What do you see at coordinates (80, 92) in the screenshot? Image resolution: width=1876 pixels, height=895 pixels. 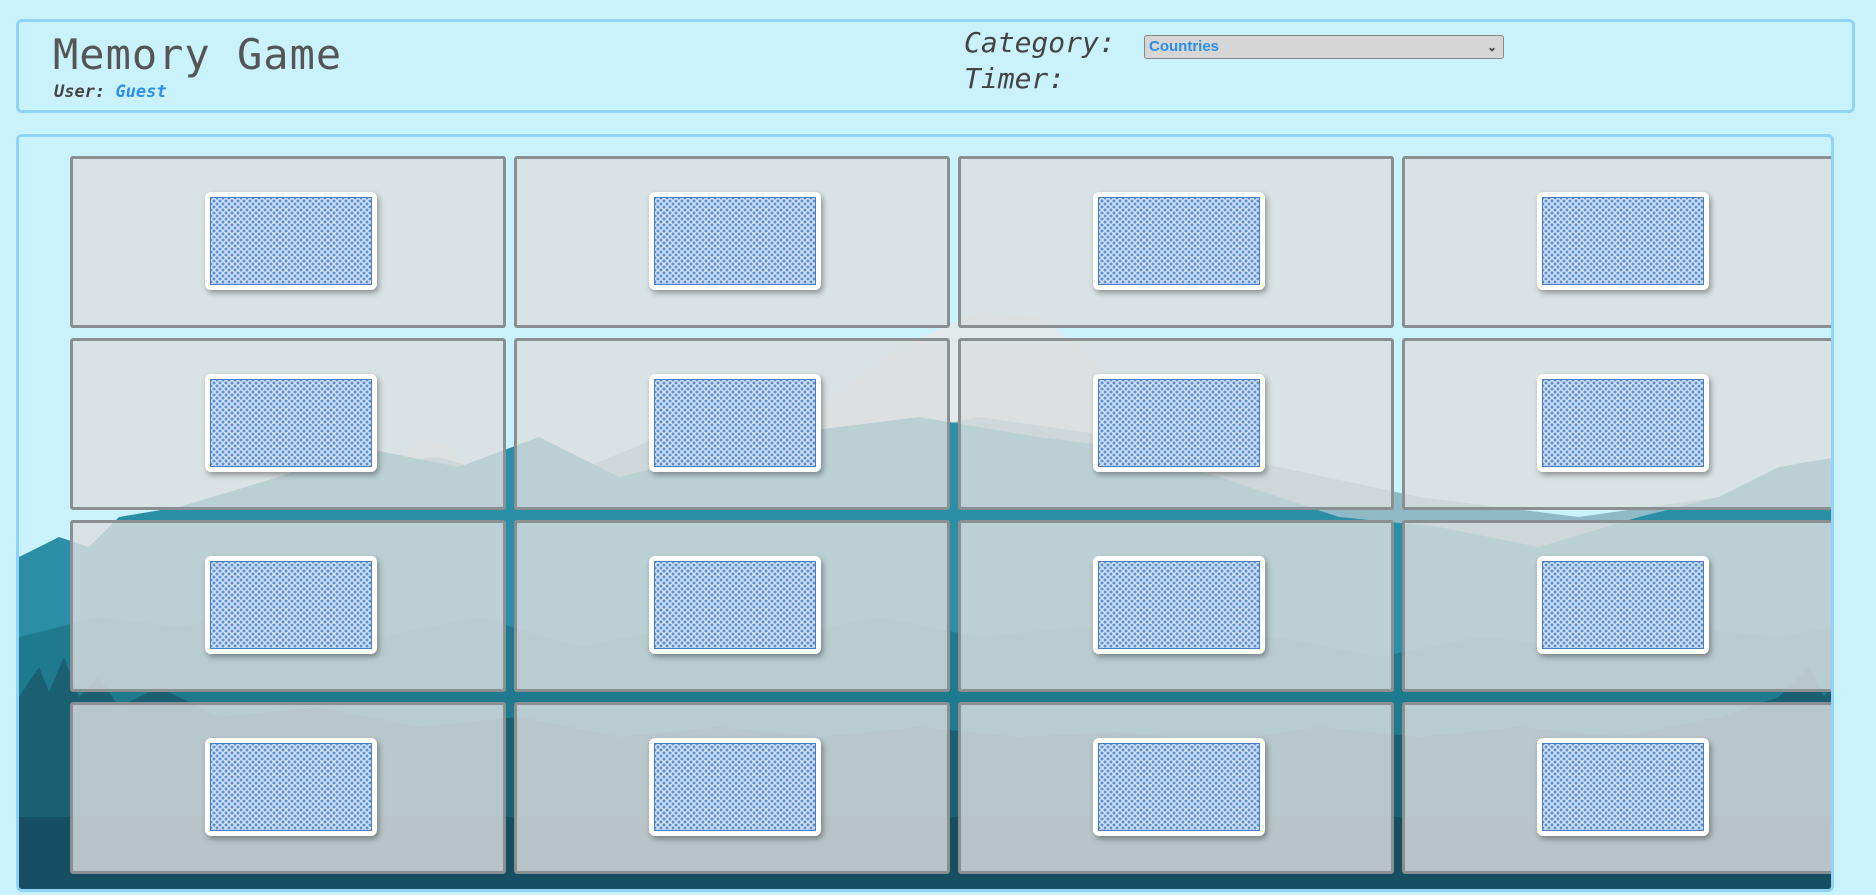 I see `user-label: User:` at bounding box center [80, 92].